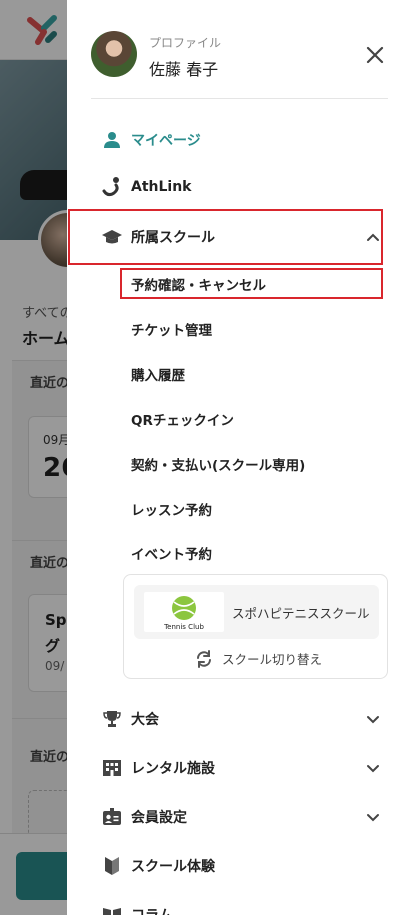 The height and width of the screenshot is (915, 412). I want to click on book-icon, so click(112, 909).